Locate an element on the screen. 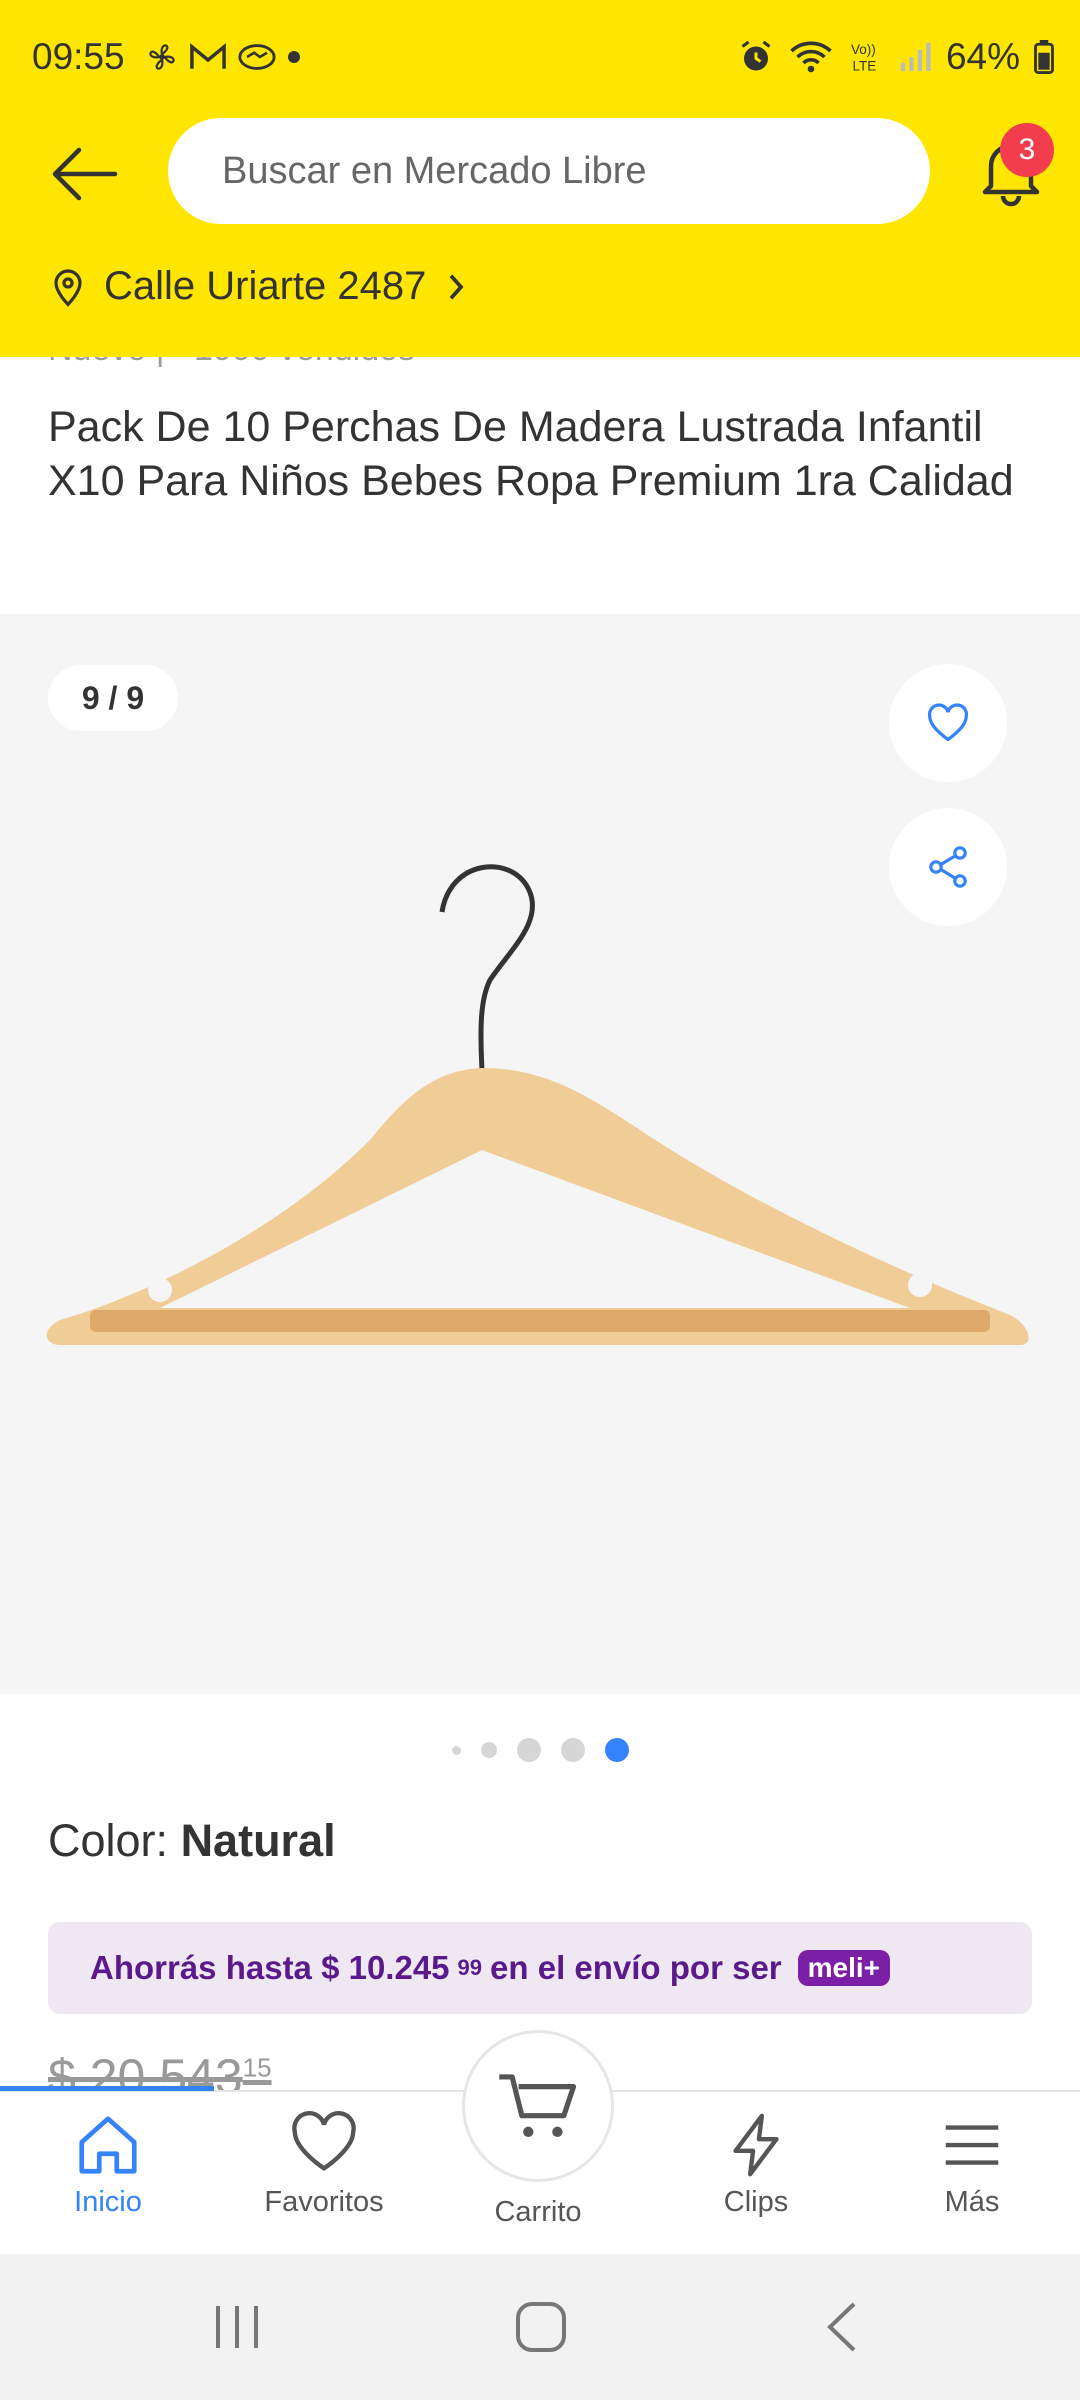 The image size is (1080, 2400). nav-label-inicio: Inicio is located at coordinates (108, 2202).